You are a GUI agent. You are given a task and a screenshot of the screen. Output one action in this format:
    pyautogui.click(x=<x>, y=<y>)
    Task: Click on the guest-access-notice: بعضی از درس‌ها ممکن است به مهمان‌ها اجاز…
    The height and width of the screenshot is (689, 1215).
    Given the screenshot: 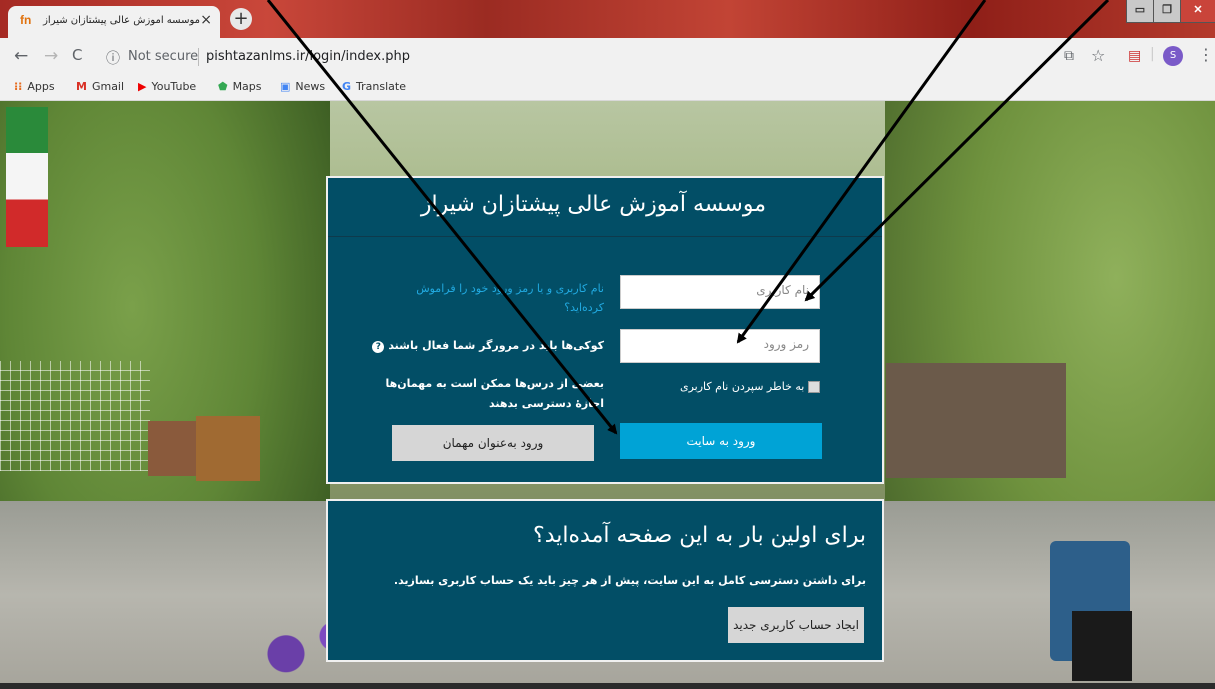 What is the action you would take?
    pyautogui.click(x=494, y=393)
    